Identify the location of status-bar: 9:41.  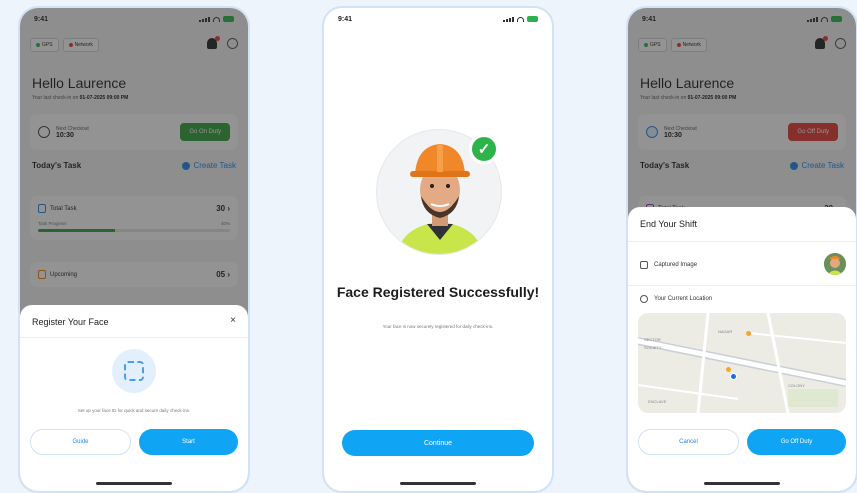
(438, 19).